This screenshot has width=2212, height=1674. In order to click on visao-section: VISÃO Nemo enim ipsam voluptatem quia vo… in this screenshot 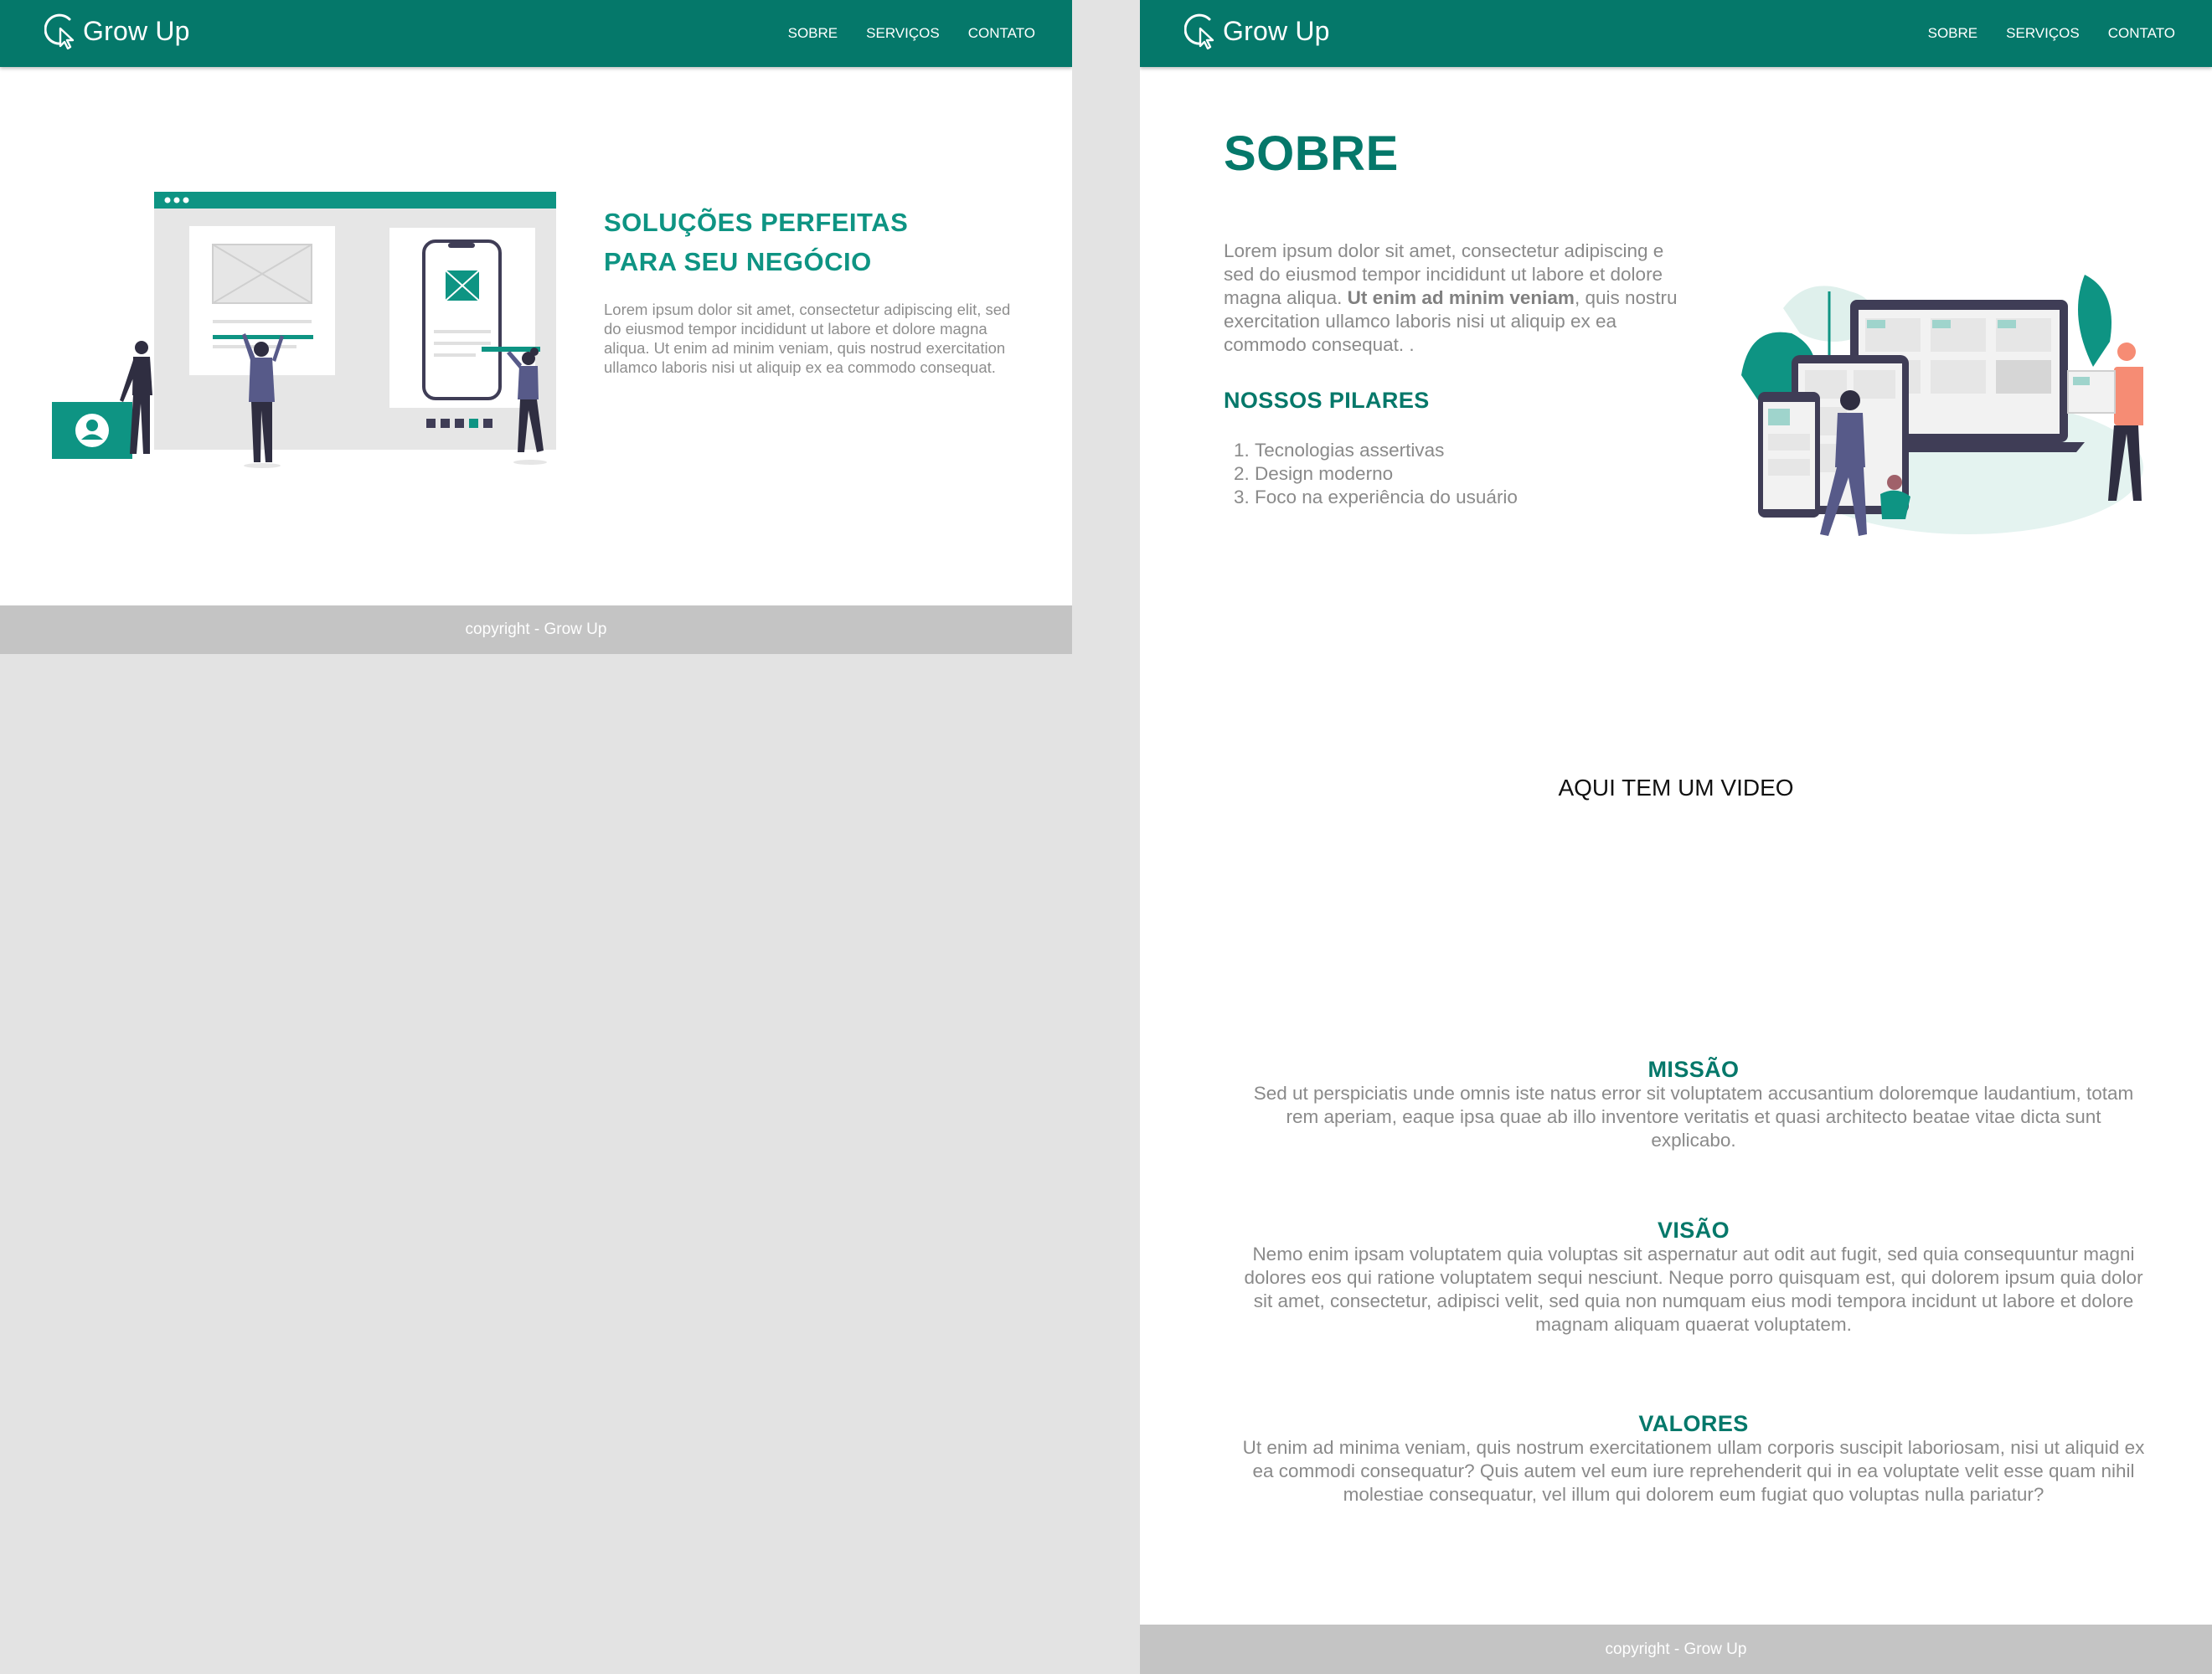, I will do `click(1693, 1278)`.